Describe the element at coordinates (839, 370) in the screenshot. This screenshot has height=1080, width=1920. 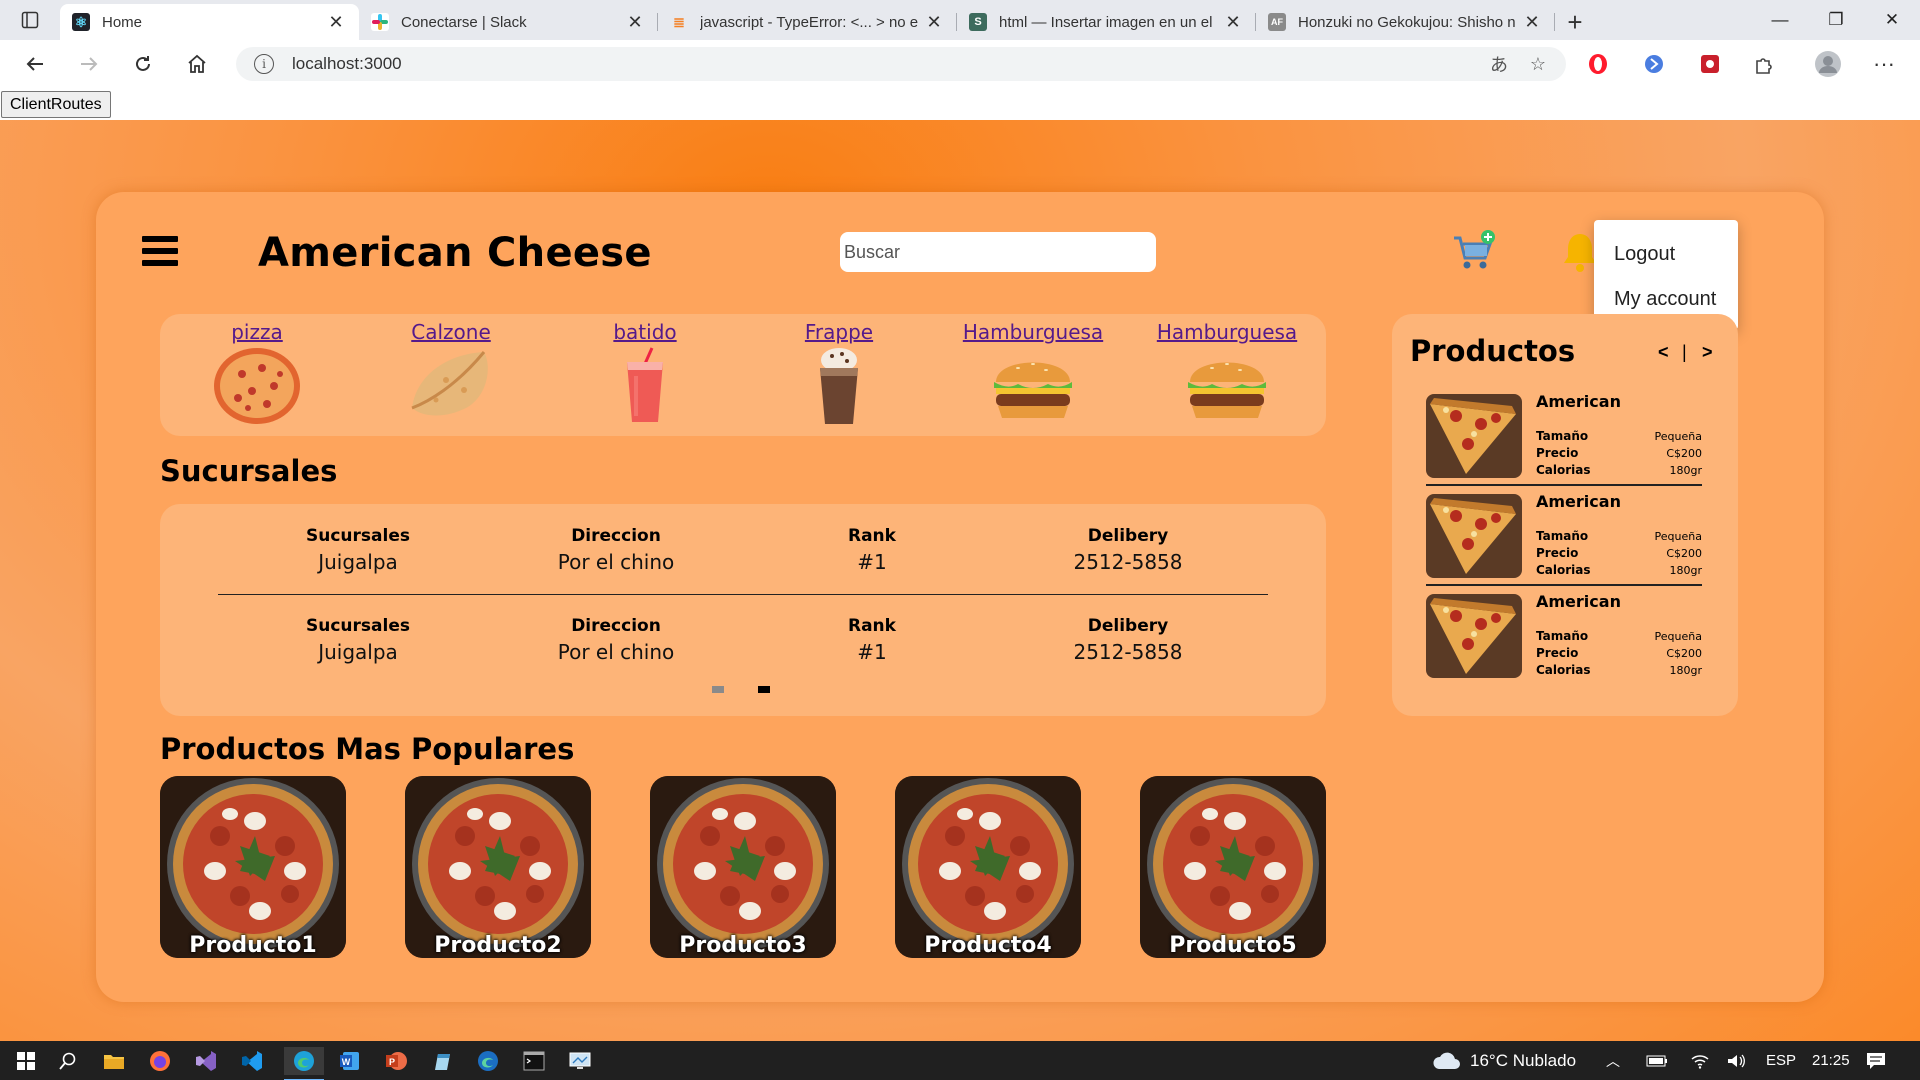
I see `category-item-frappe: Frappe` at that location.